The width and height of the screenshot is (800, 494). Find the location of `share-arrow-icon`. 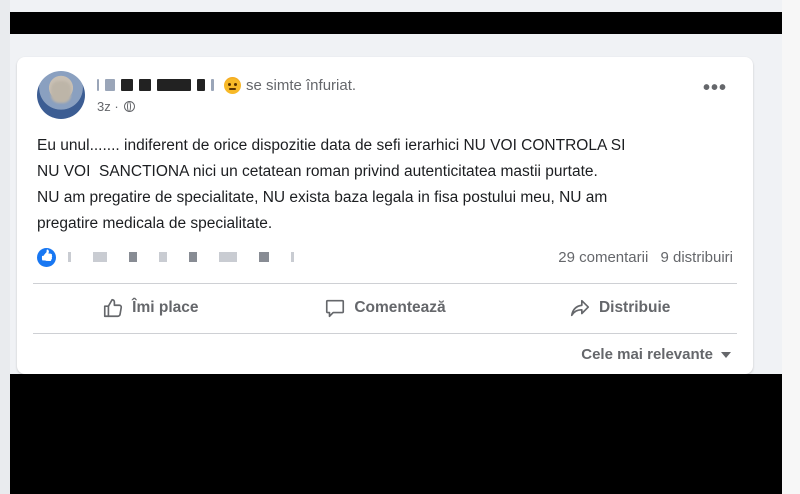

share-arrow-icon is located at coordinates (580, 308).